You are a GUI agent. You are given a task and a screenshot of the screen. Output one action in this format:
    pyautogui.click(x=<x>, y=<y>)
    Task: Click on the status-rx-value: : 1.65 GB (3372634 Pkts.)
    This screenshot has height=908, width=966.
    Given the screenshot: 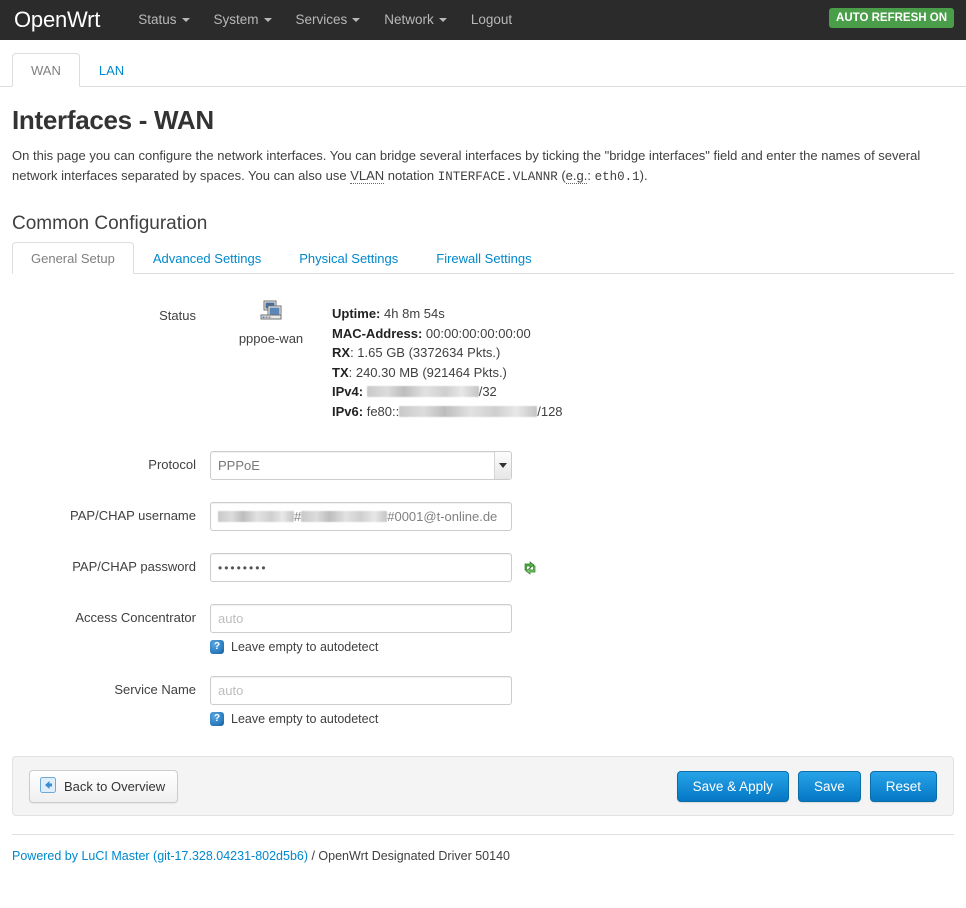 What is the action you would take?
    pyautogui.click(x=425, y=352)
    